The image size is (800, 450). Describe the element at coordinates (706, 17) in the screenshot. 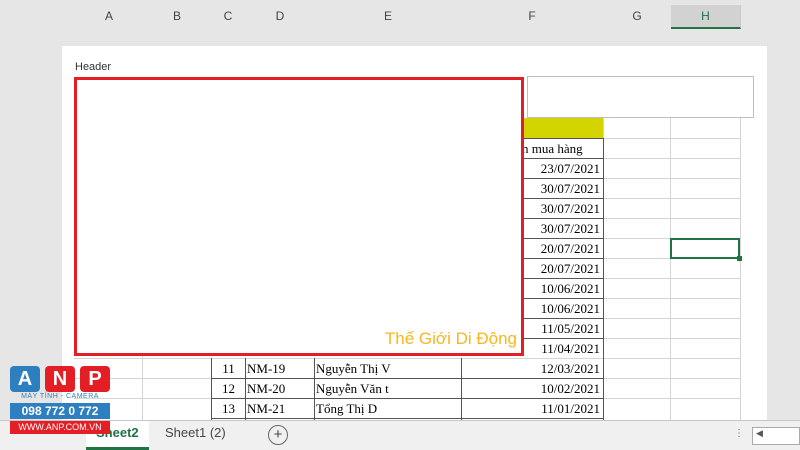

I see `column-header-h: H` at that location.